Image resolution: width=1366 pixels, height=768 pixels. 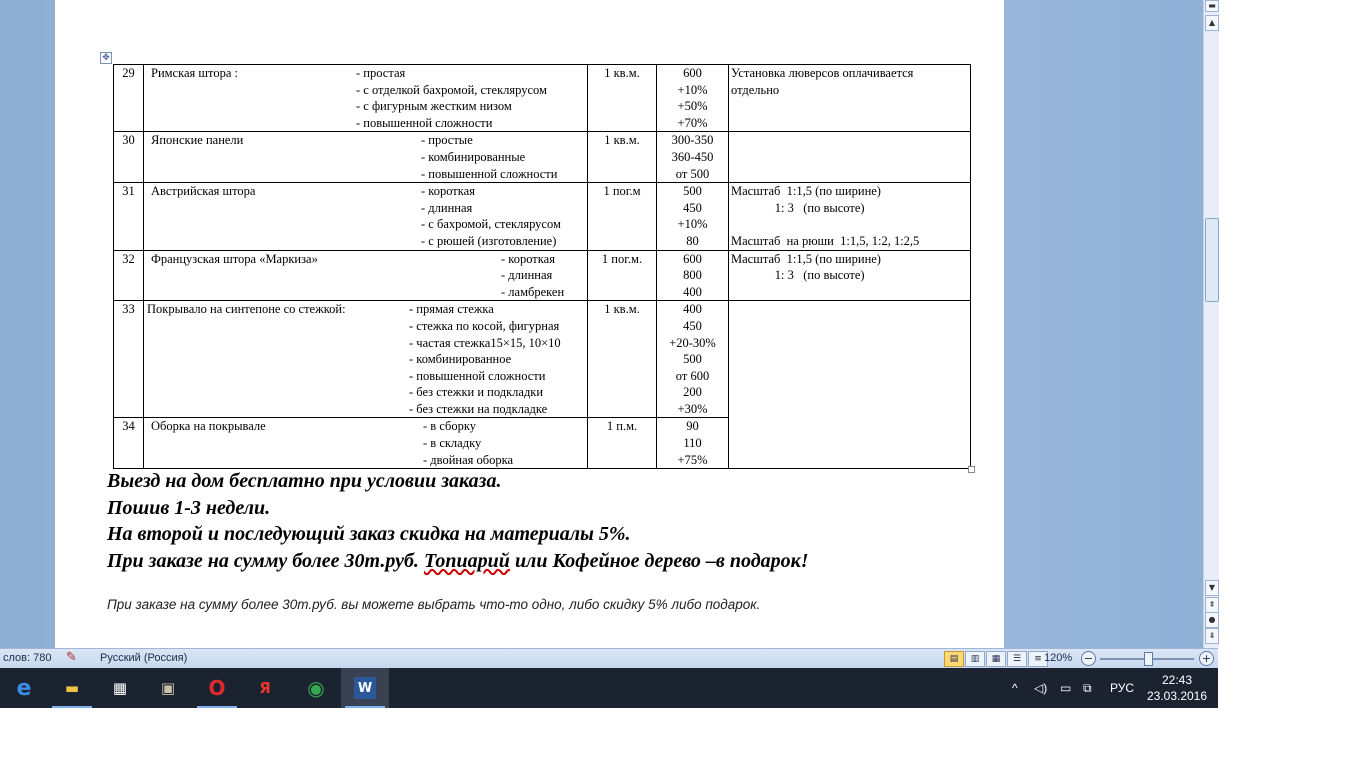 What do you see at coordinates (692, 392) in the screenshot?
I see `price-value: 200` at bounding box center [692, 392].